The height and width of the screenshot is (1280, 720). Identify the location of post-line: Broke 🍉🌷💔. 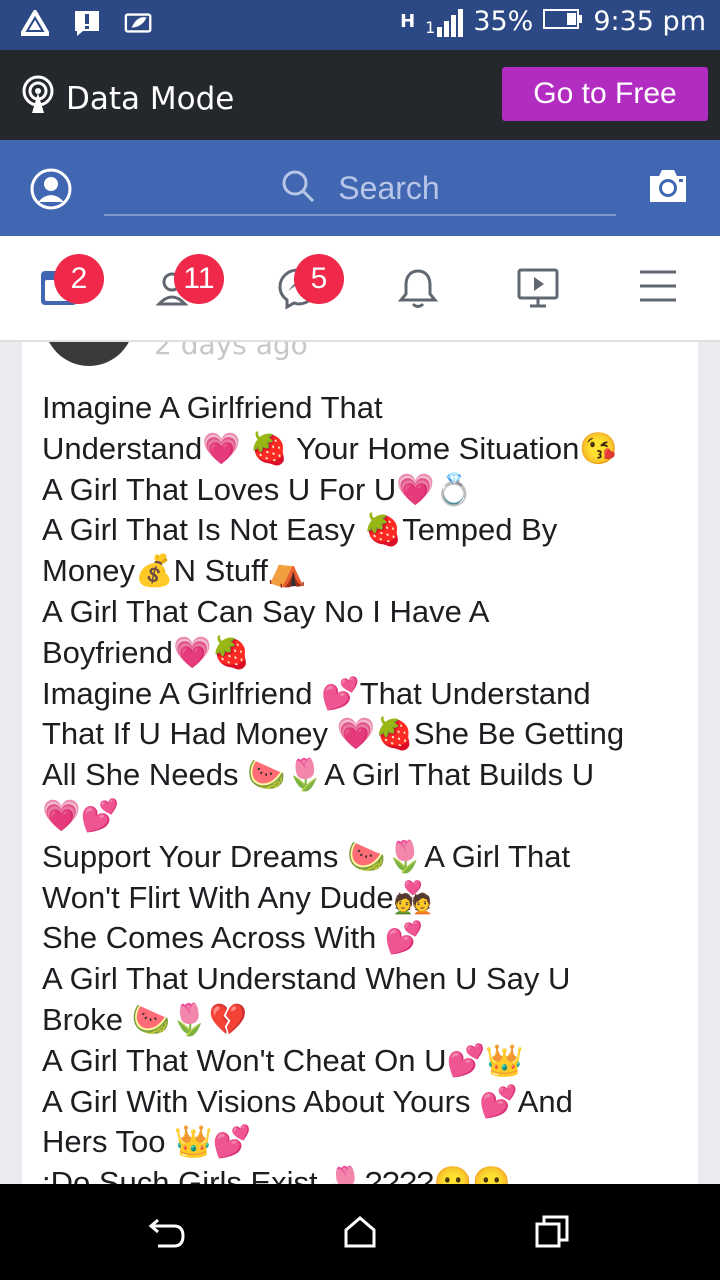
(145, 1019).